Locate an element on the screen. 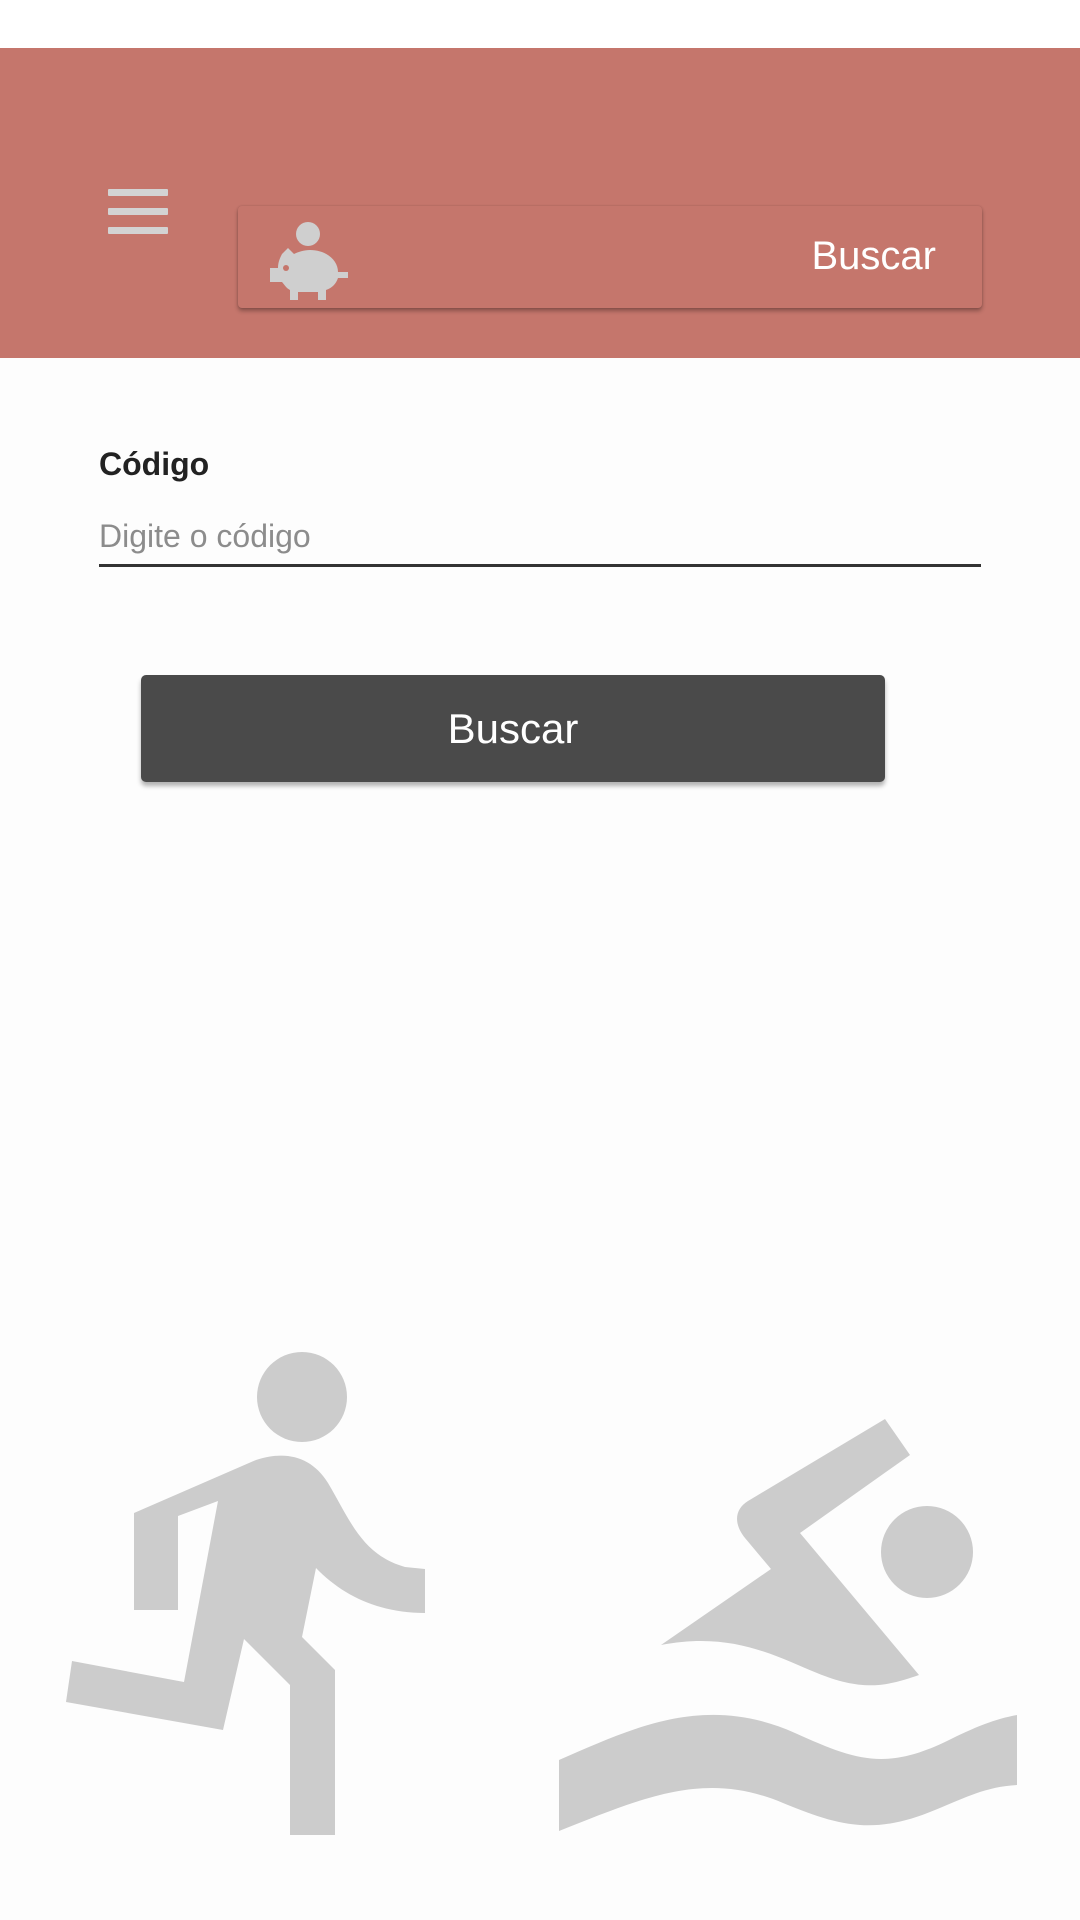 This screenshot has width=1080, height=1920. piggy-bank-icon is located at coordinates (309, 261).